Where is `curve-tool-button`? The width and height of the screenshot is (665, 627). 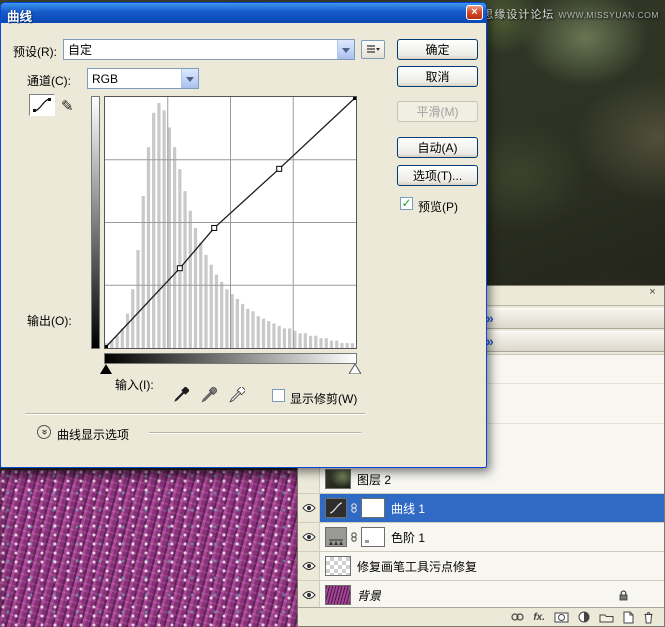
curve-tool-button is located at coordinates (42, 105).